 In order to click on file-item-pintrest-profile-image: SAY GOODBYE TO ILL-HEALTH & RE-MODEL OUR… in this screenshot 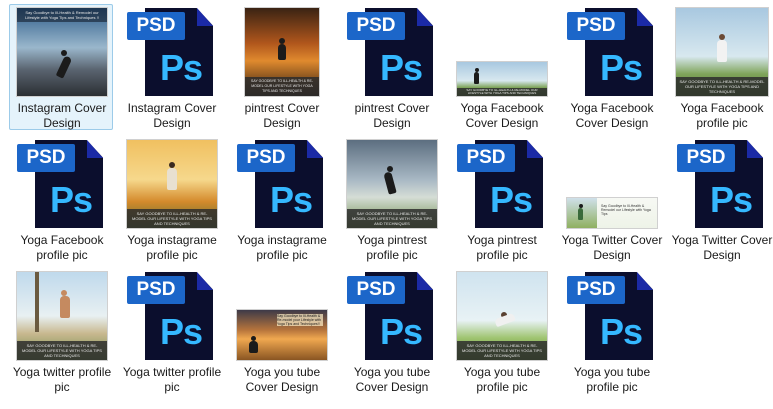, I will do `click(391, 199)`.